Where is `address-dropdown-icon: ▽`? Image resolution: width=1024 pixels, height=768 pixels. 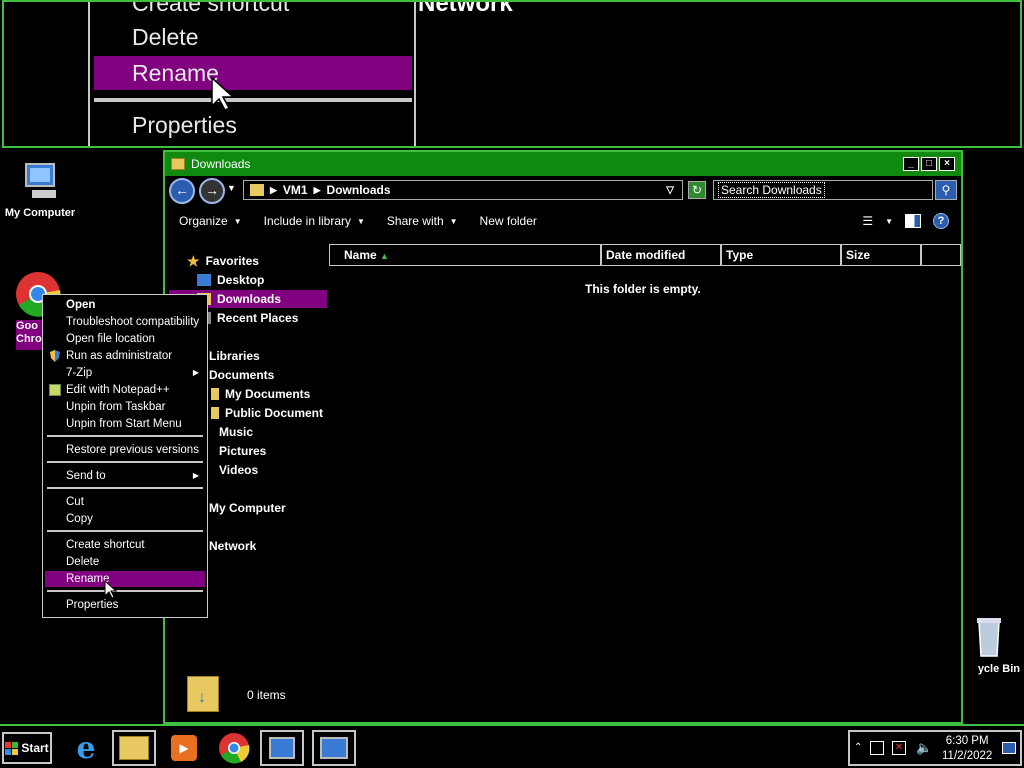 address-dropdown-icon: ▽ is located at coordinates (670, 190).